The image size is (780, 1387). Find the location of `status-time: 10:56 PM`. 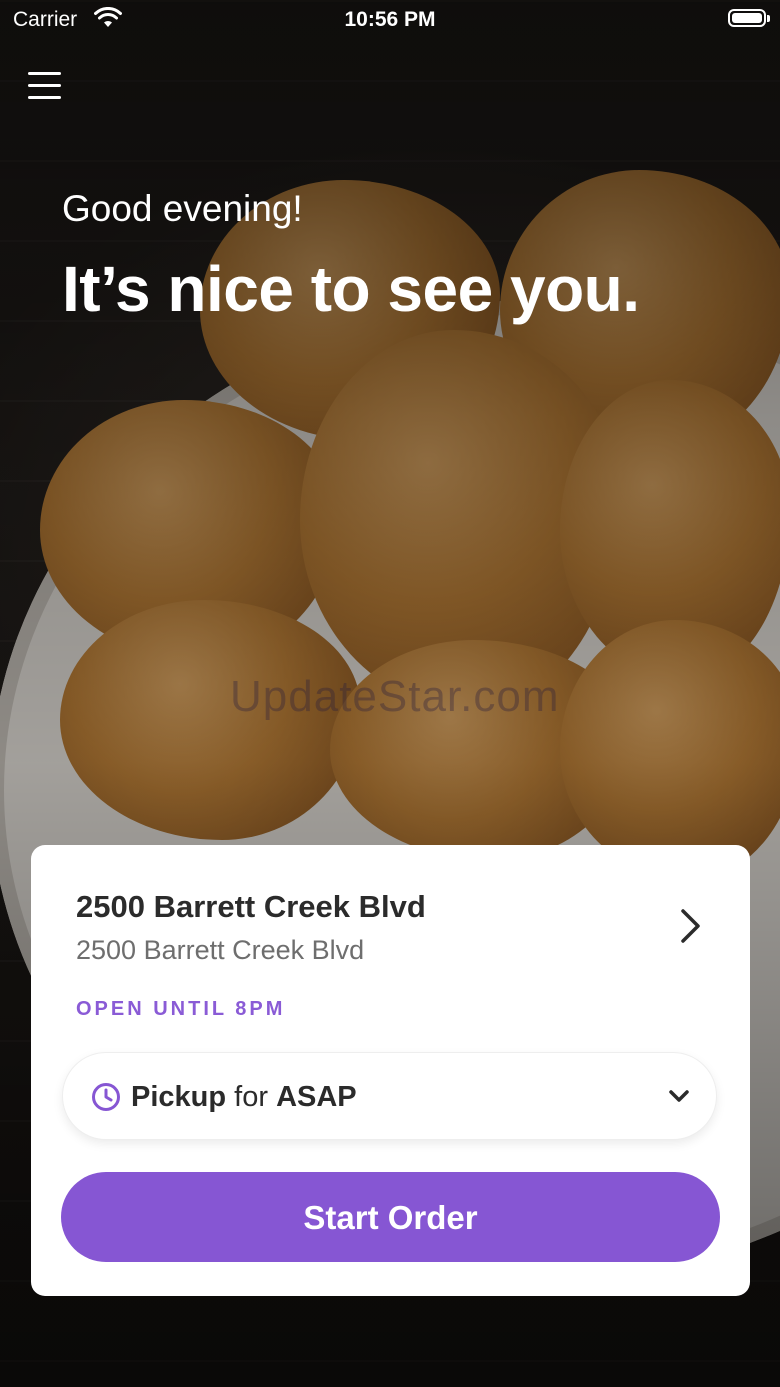

status-time: 10:56 PM is located at coordinates (390, 19).